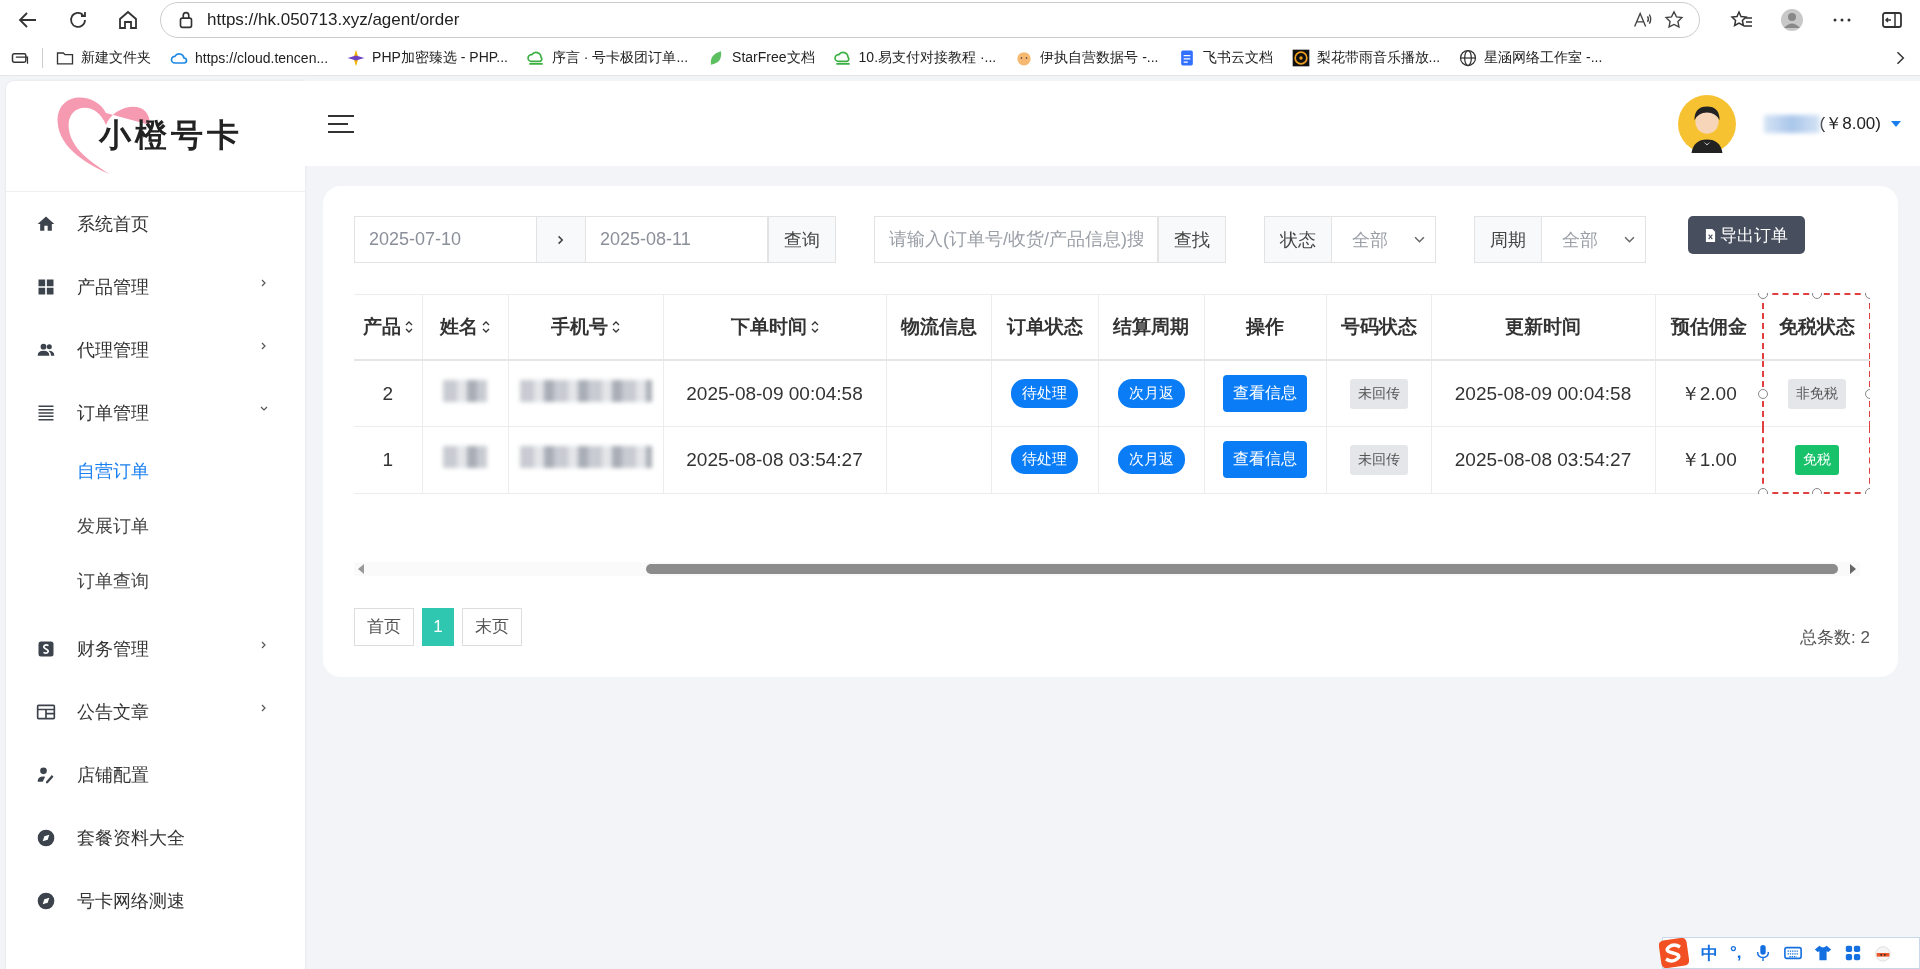 The height and width of the screenshot is (969, 1920). What do you see at coordinates (388, 393) in the screenshot?
I see `table-cell: 2` at bounding box center [388, 393].